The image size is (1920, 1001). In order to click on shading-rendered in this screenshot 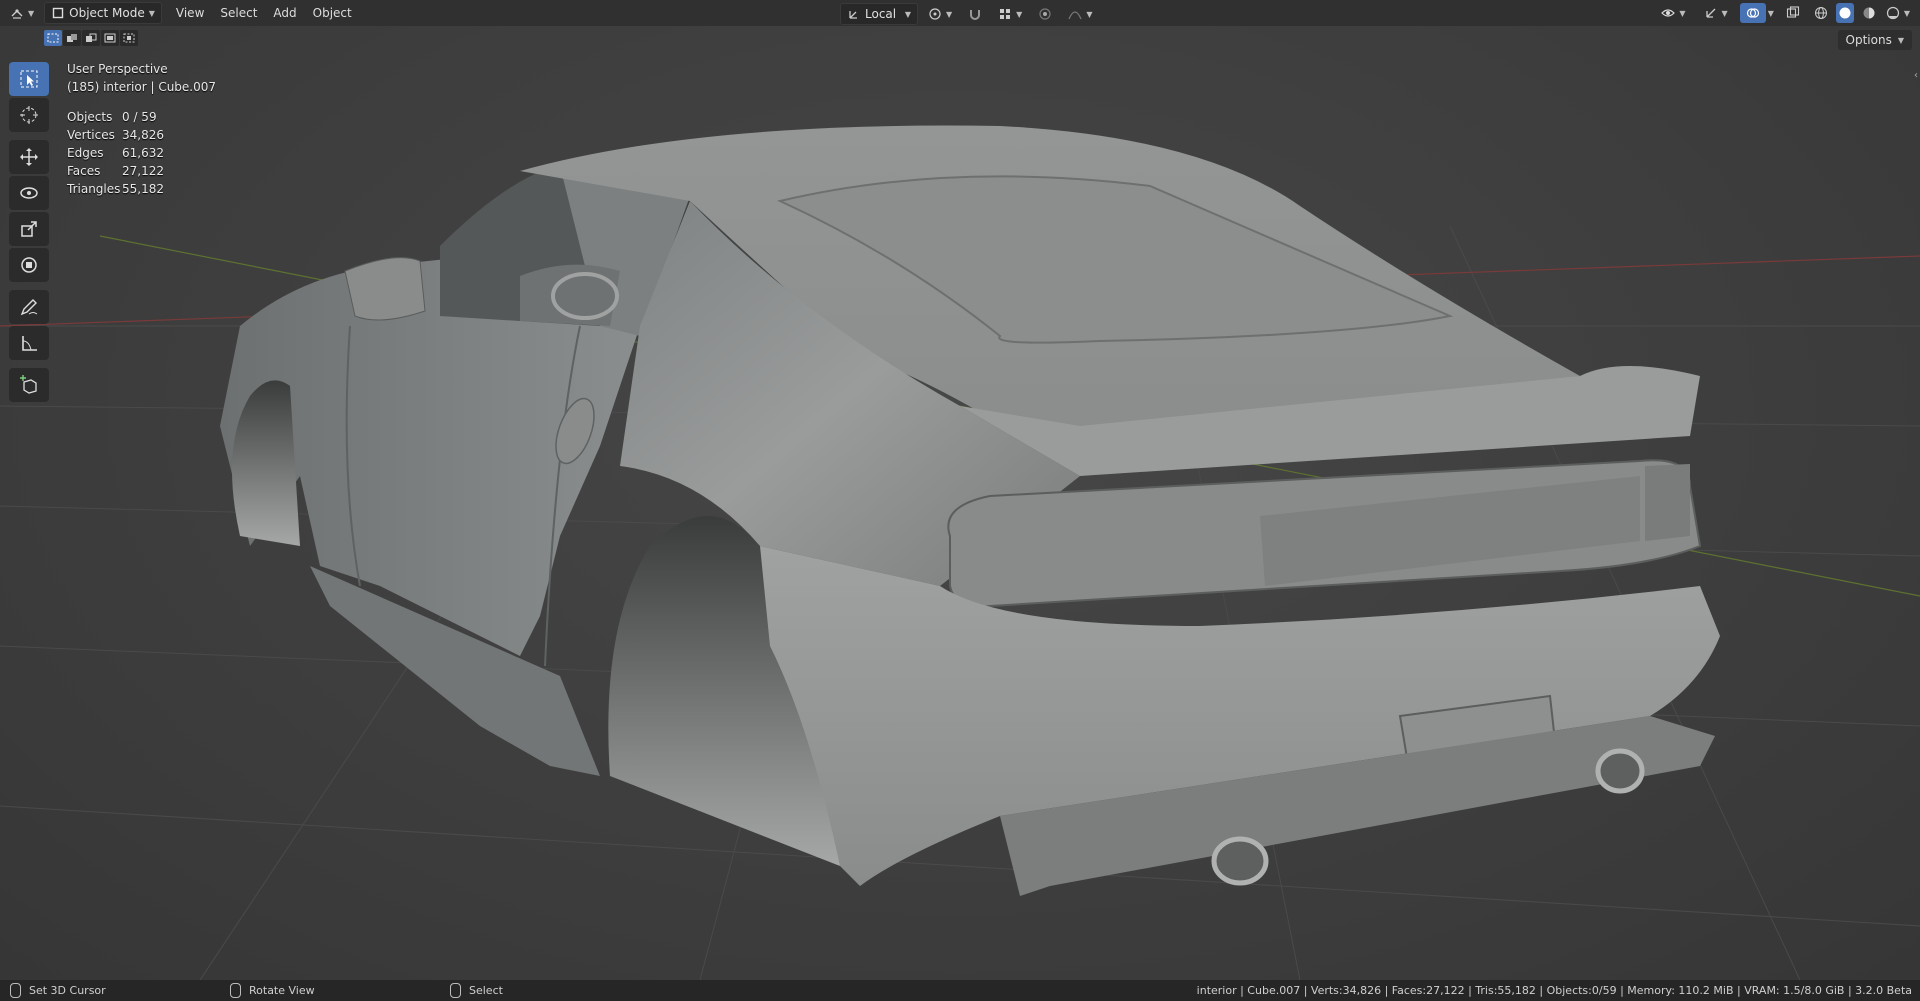, I will do `click(1893, 13)`.